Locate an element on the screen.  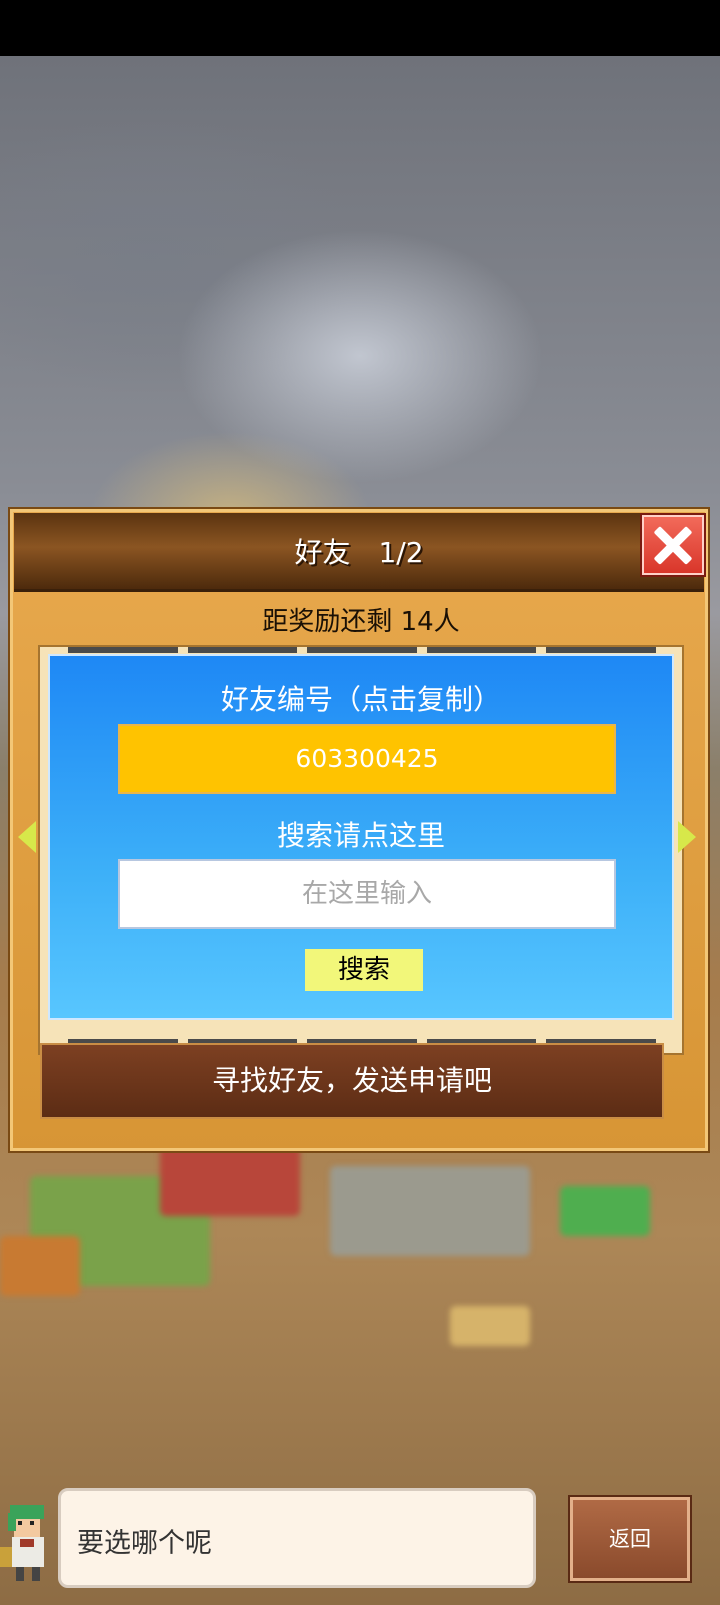
search-label: 搜索请点这里 is located at coordinates (360, 835).